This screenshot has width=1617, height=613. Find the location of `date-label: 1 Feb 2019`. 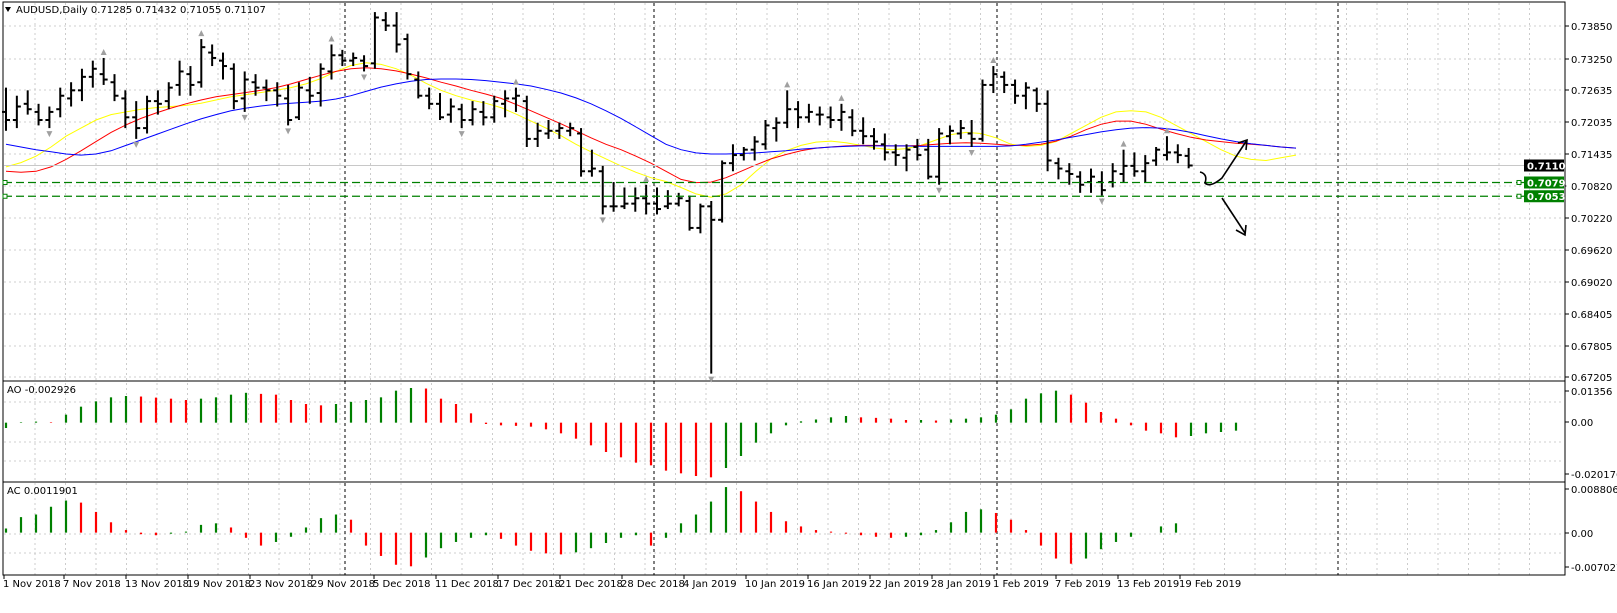

date-label: 1 Feb 2019 is located at coordinates (1021, 584).